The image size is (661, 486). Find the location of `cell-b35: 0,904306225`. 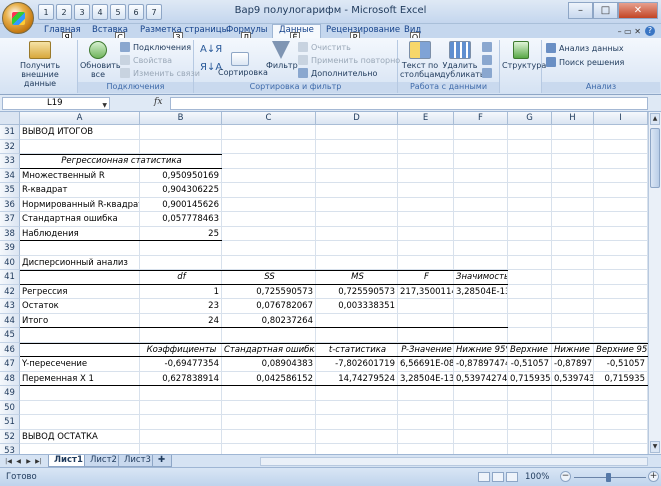

cell-b35: 0,904306225 is located at coordinates (181, 190).